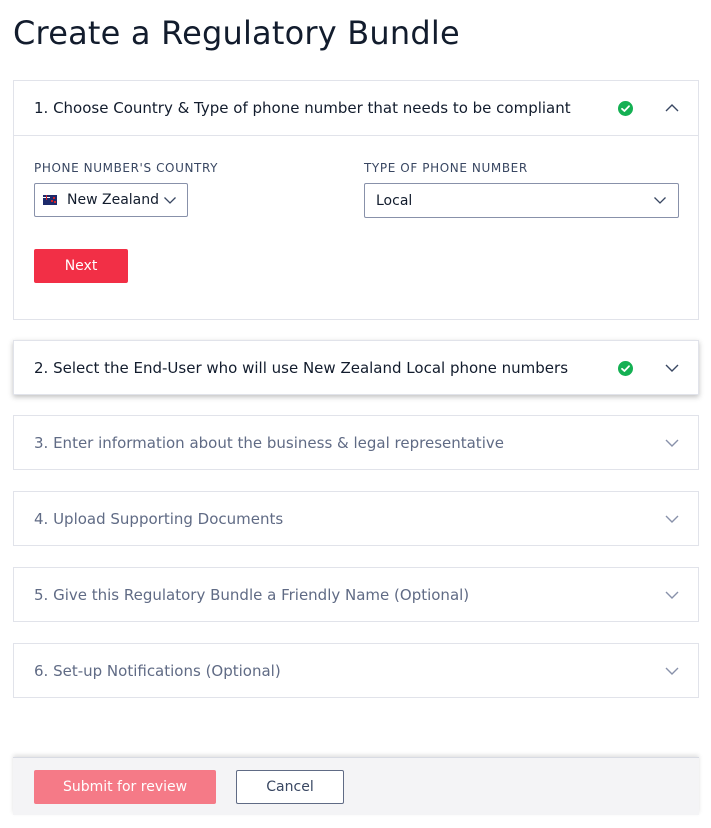 The height and width of the screenshot is (828, 711). I want to click on new-zealand-flag-icon, so click(50, 200).